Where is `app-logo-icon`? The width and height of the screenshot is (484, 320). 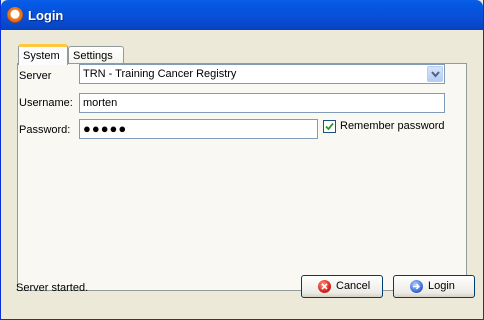
app-logo-icon is located at coordinates (15, 15).